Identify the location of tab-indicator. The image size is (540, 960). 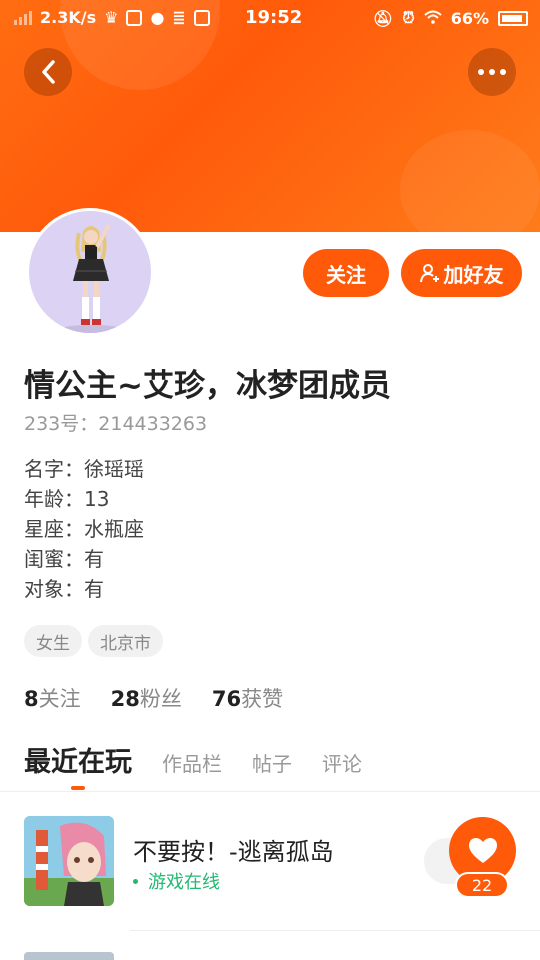
(78, 788).